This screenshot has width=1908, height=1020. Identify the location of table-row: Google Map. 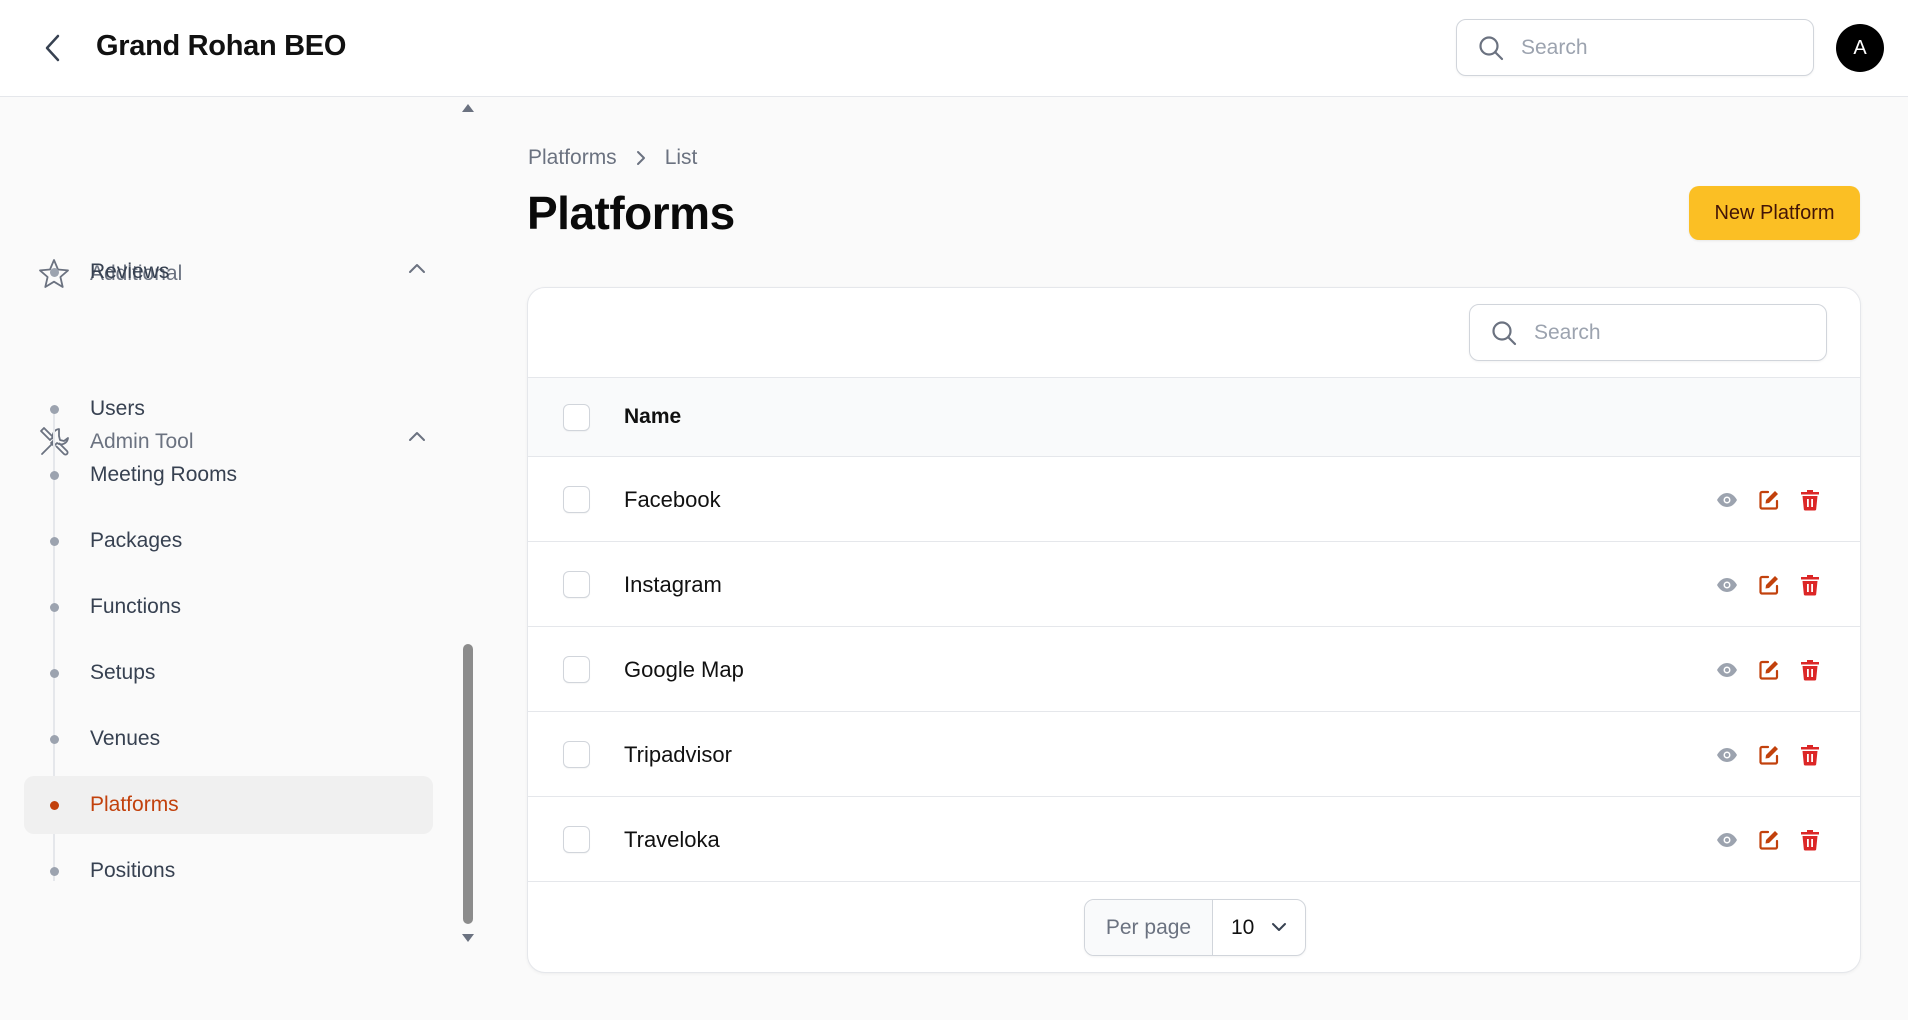
(1194, 669).